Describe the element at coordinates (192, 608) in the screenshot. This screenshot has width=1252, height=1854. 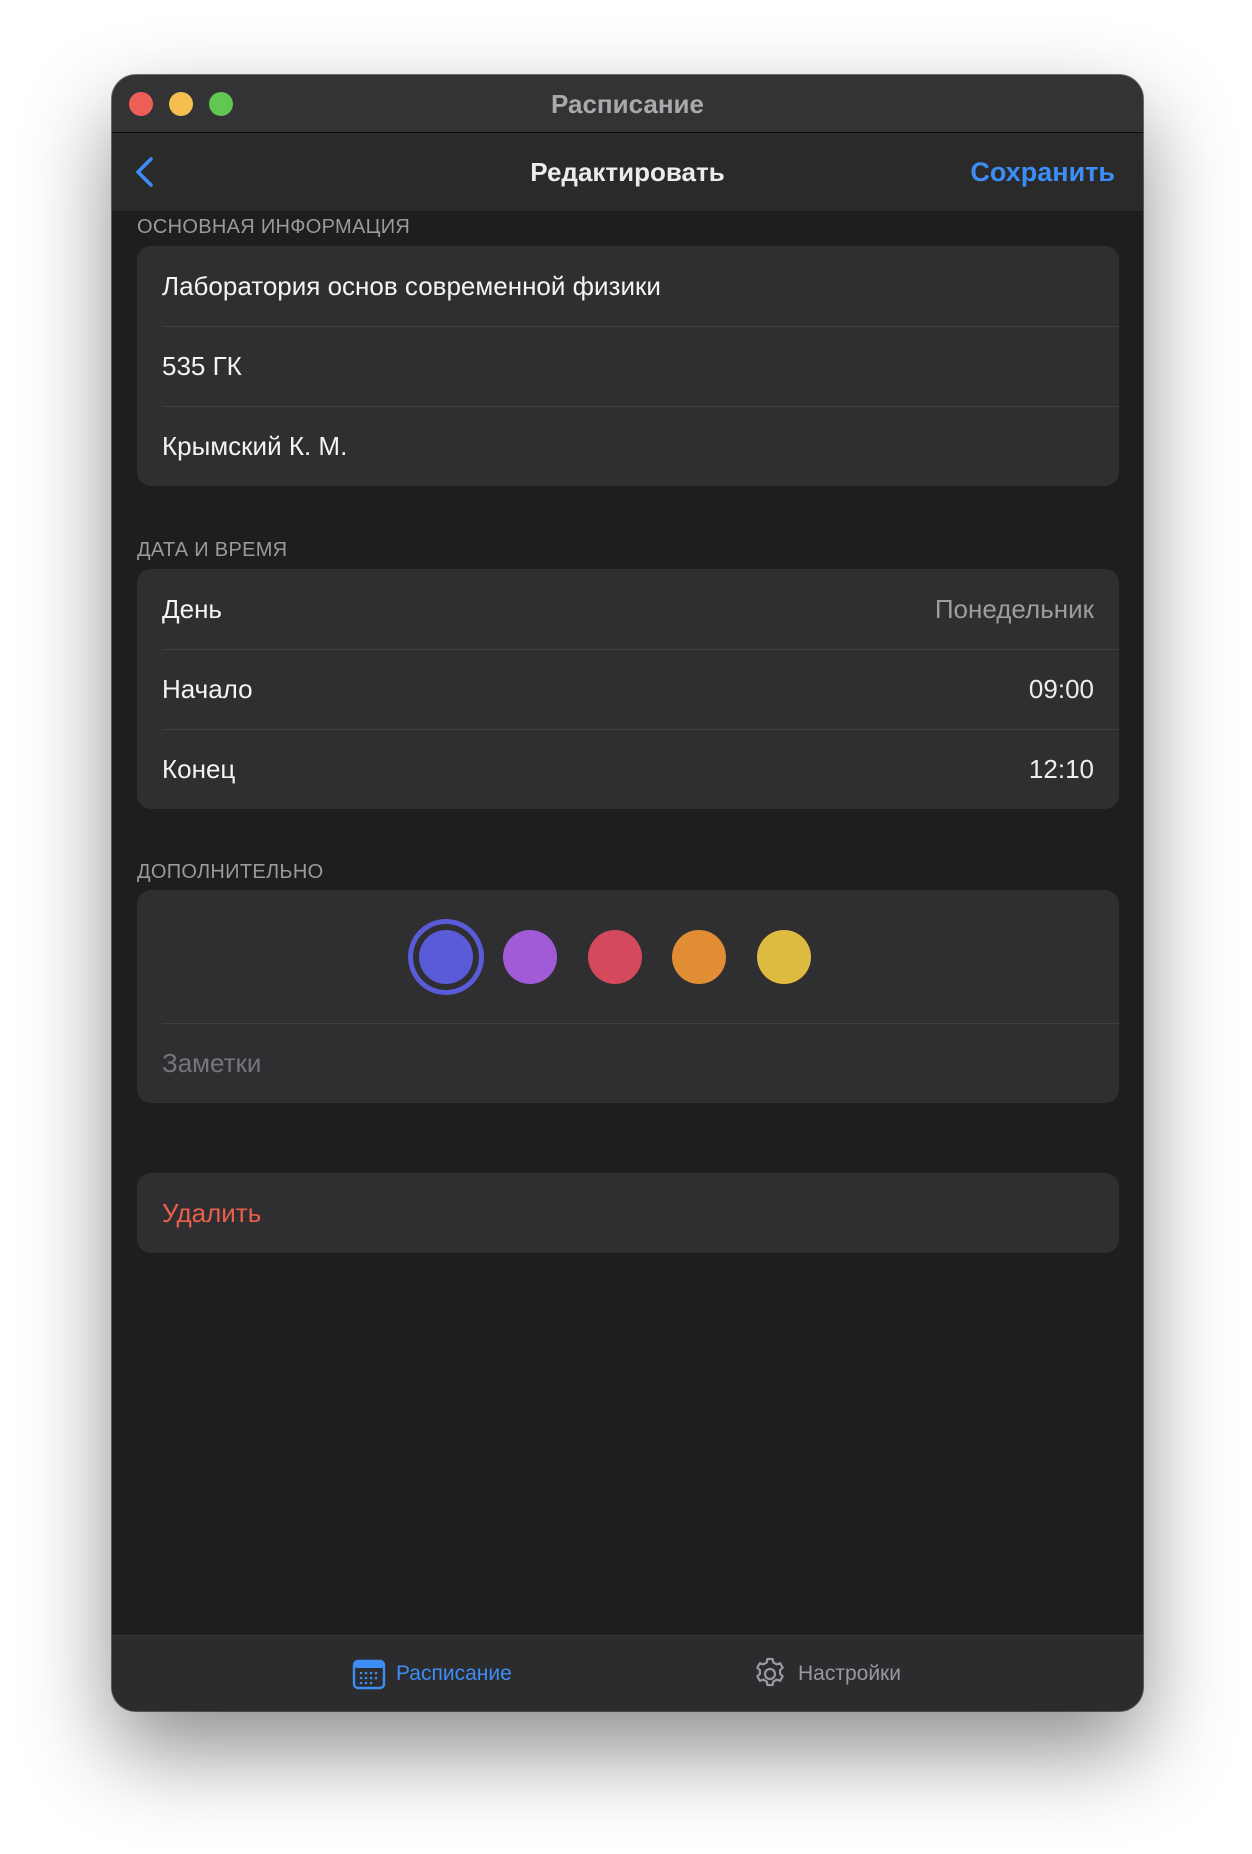
I see `day-label: День` at that location.